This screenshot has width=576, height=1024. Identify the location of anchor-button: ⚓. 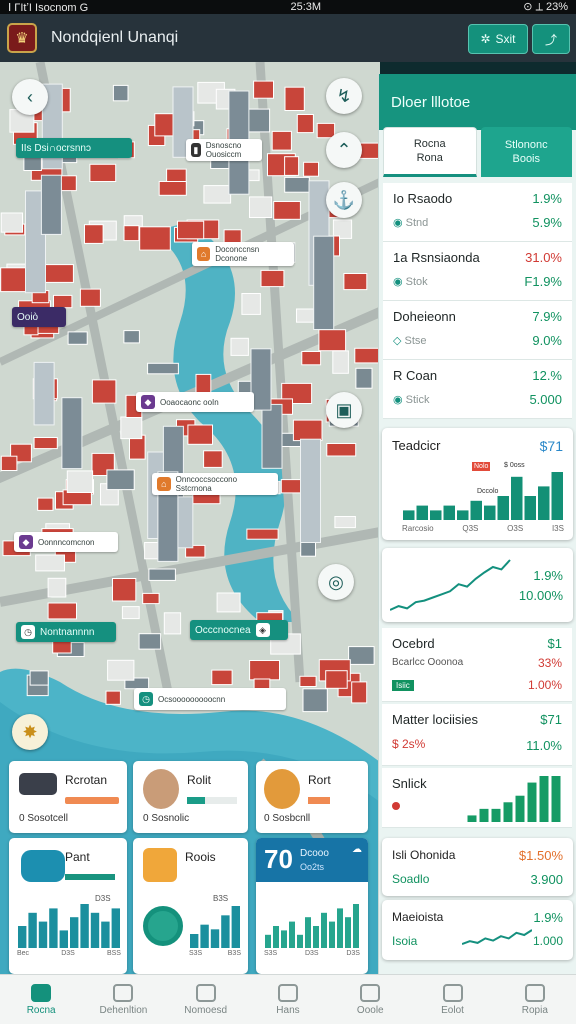
(344, 200).